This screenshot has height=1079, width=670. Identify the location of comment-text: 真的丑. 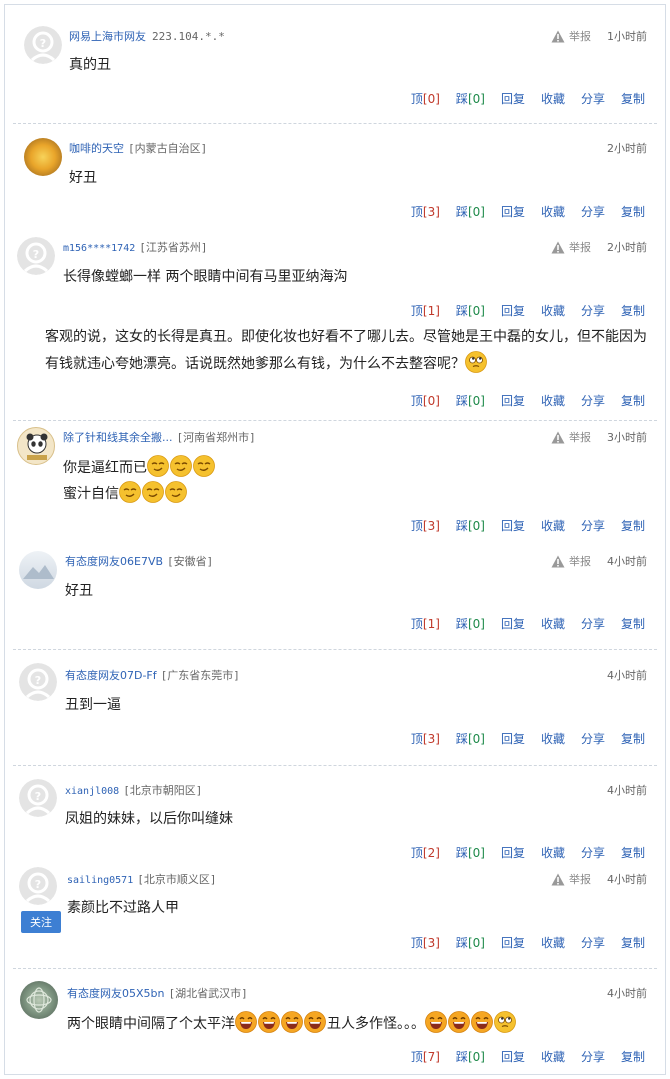
(90, 65).